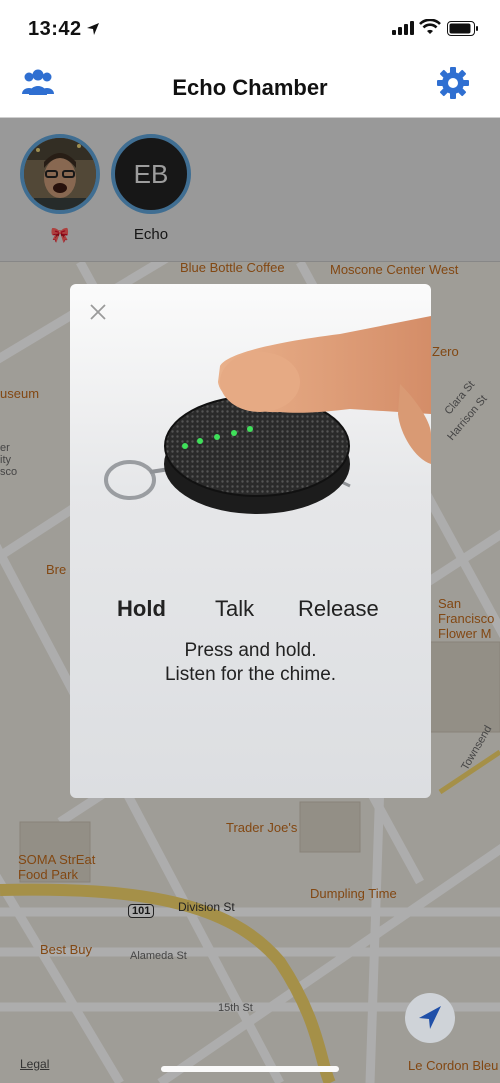 The image size is (500, 1083). I want to click on status-bar: 13:42, so click(250, 30).